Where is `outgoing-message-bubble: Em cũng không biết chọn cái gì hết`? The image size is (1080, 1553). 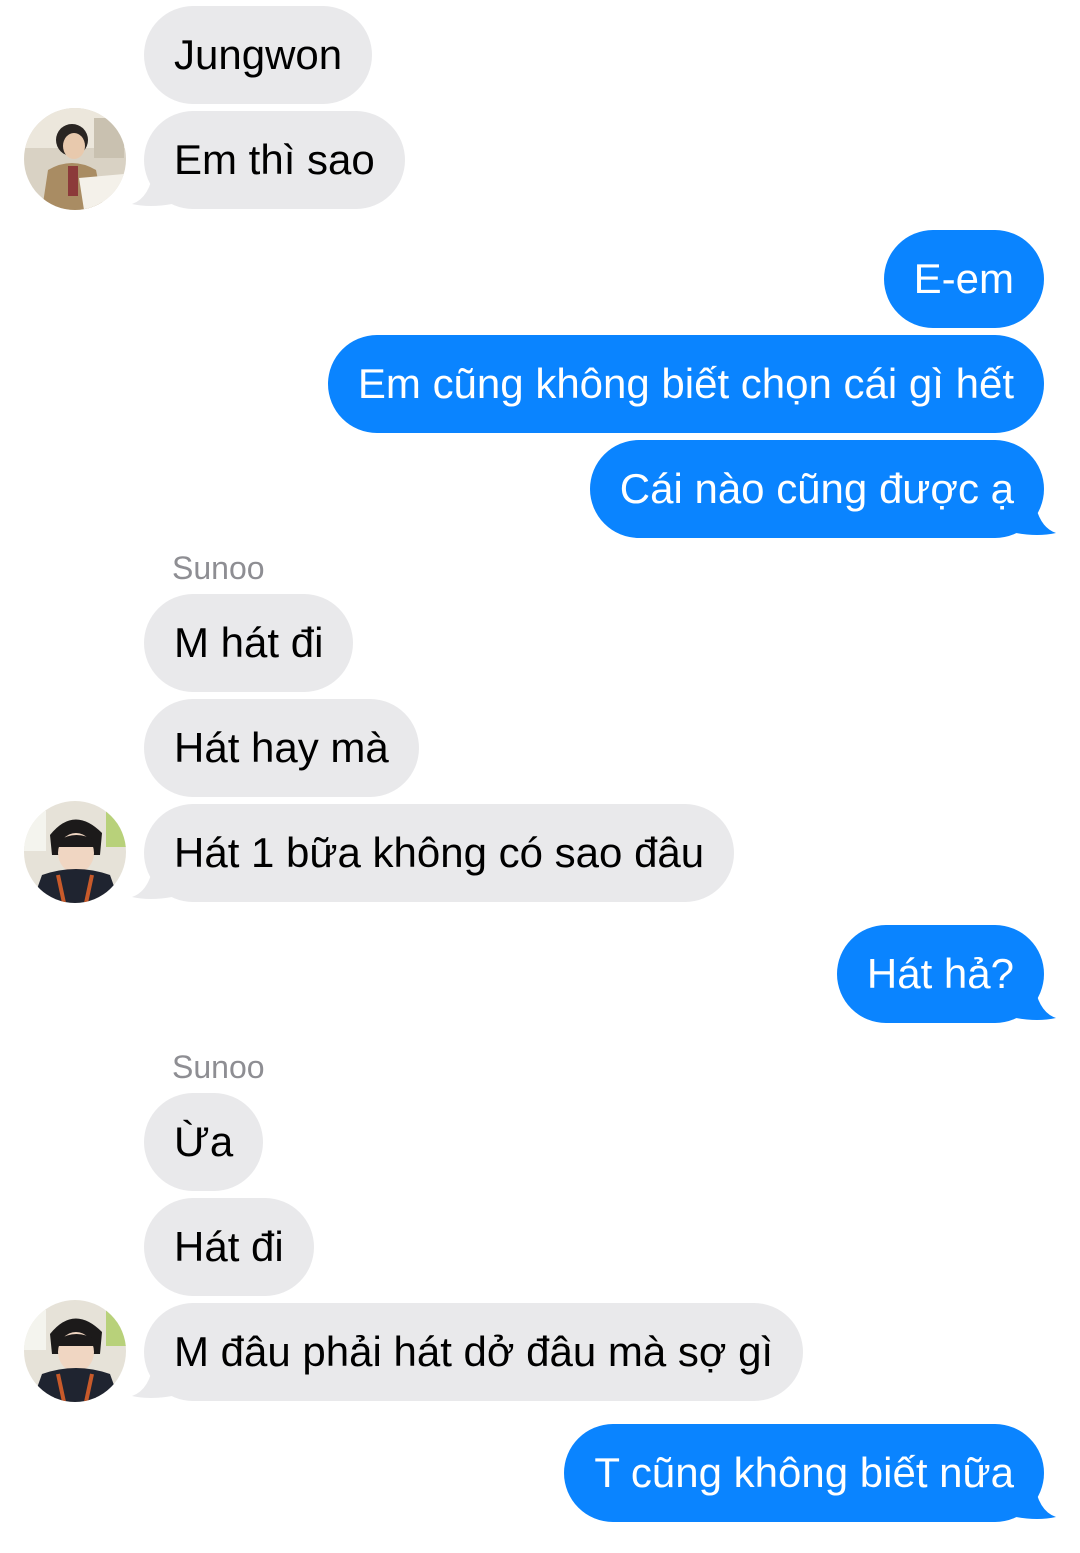 outgoing-message-bubble: Em cũng không biết chọn cái gì hết is located at coordinates (685, 384).